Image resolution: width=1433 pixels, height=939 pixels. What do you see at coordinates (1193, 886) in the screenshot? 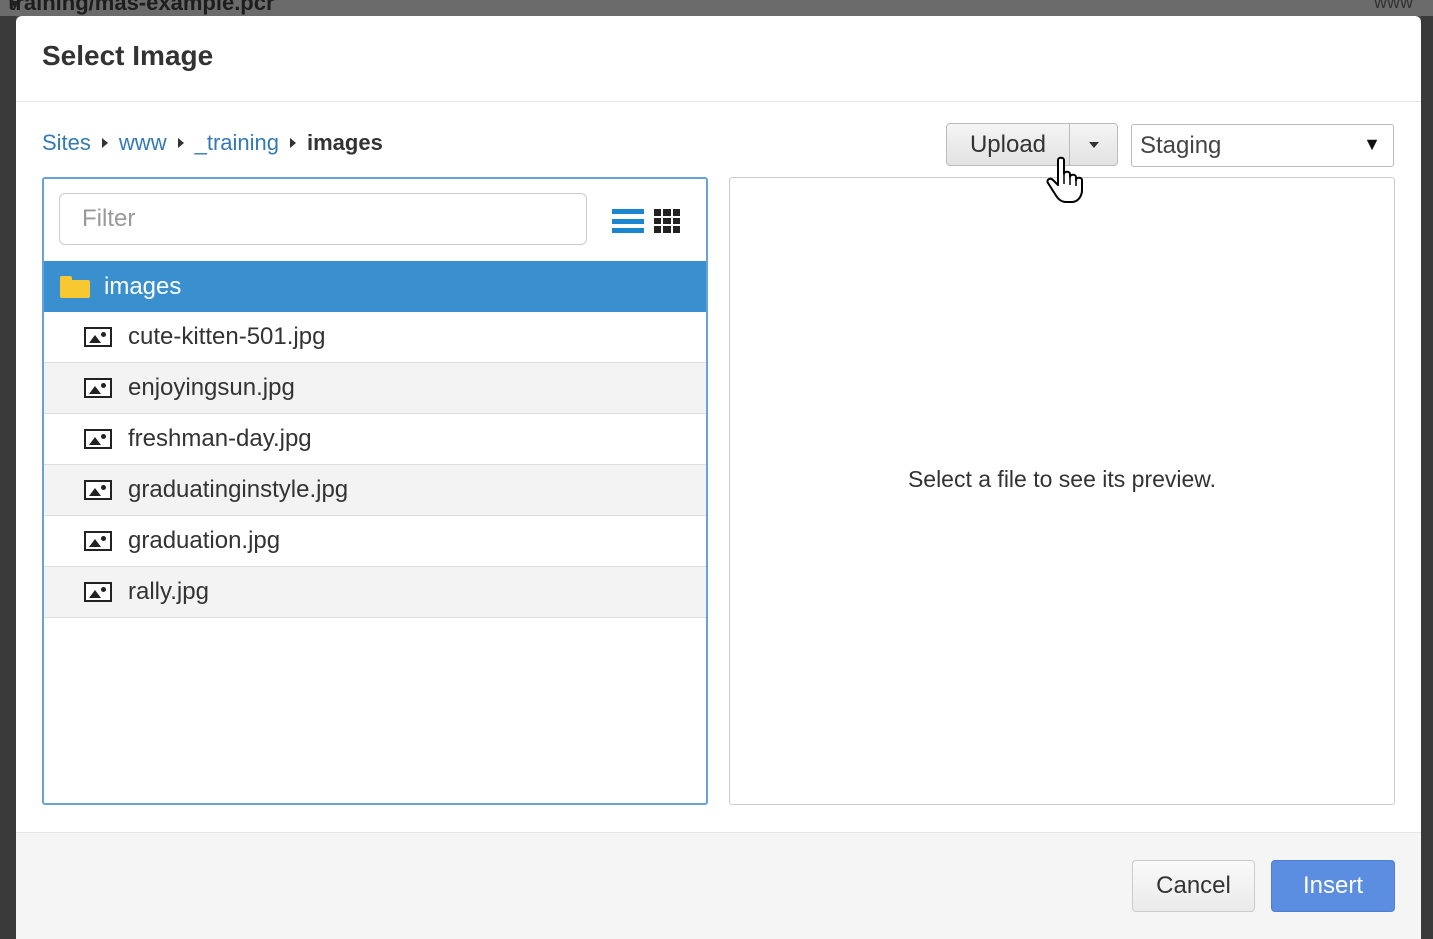
I see `cancel-button: Cancel` at bounding box center [1193, 886].